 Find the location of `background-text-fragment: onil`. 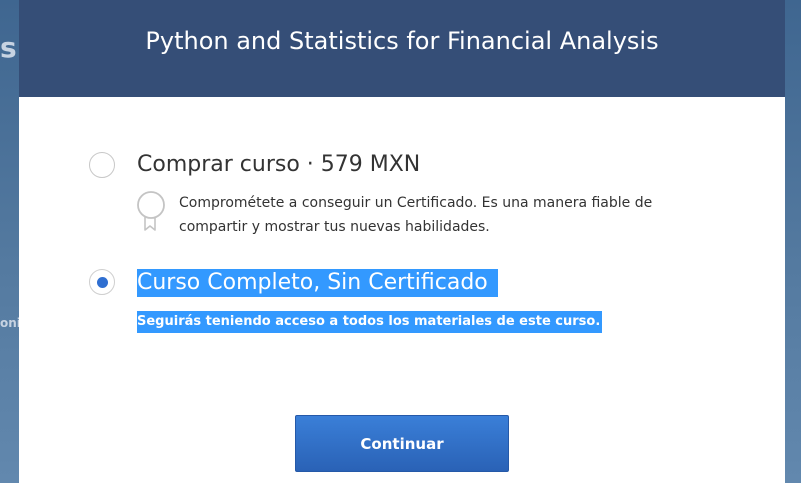

background-text-fragment: onil is located at coordinates (10, 323).